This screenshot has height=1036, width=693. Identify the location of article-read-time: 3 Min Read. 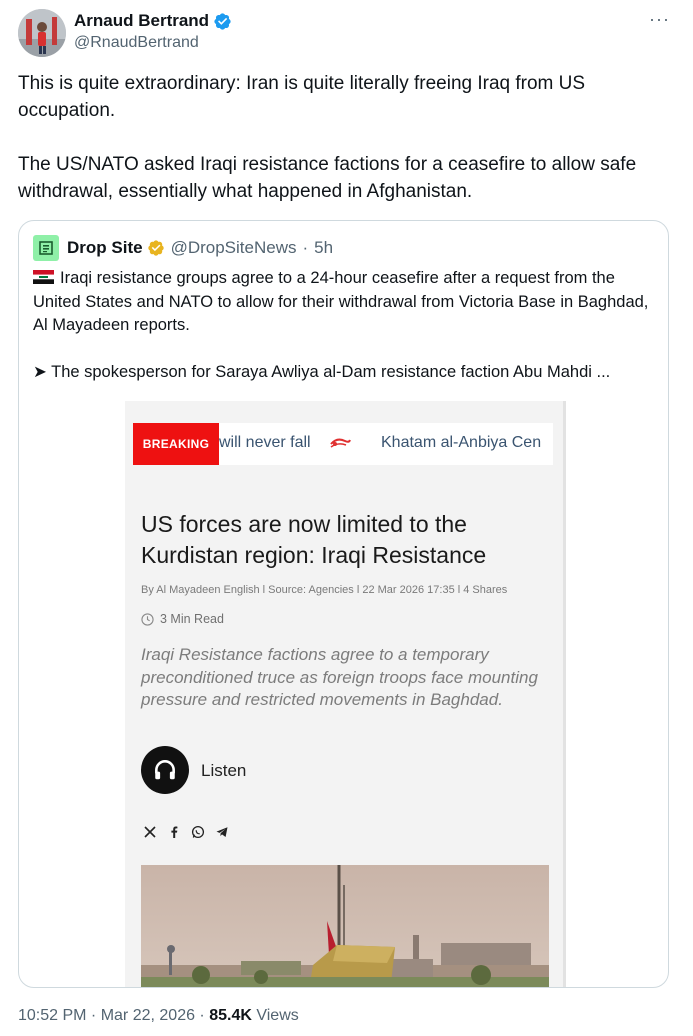
(182, 619).